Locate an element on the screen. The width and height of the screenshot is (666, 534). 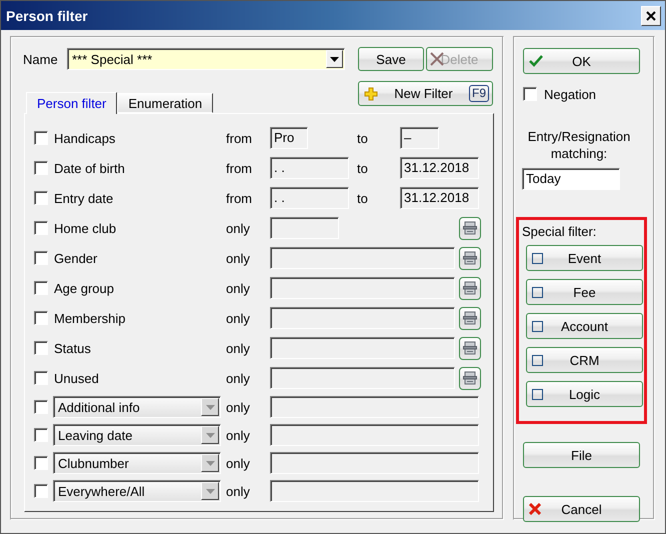
window-title: Person filter is located at coordinates (47, 16).